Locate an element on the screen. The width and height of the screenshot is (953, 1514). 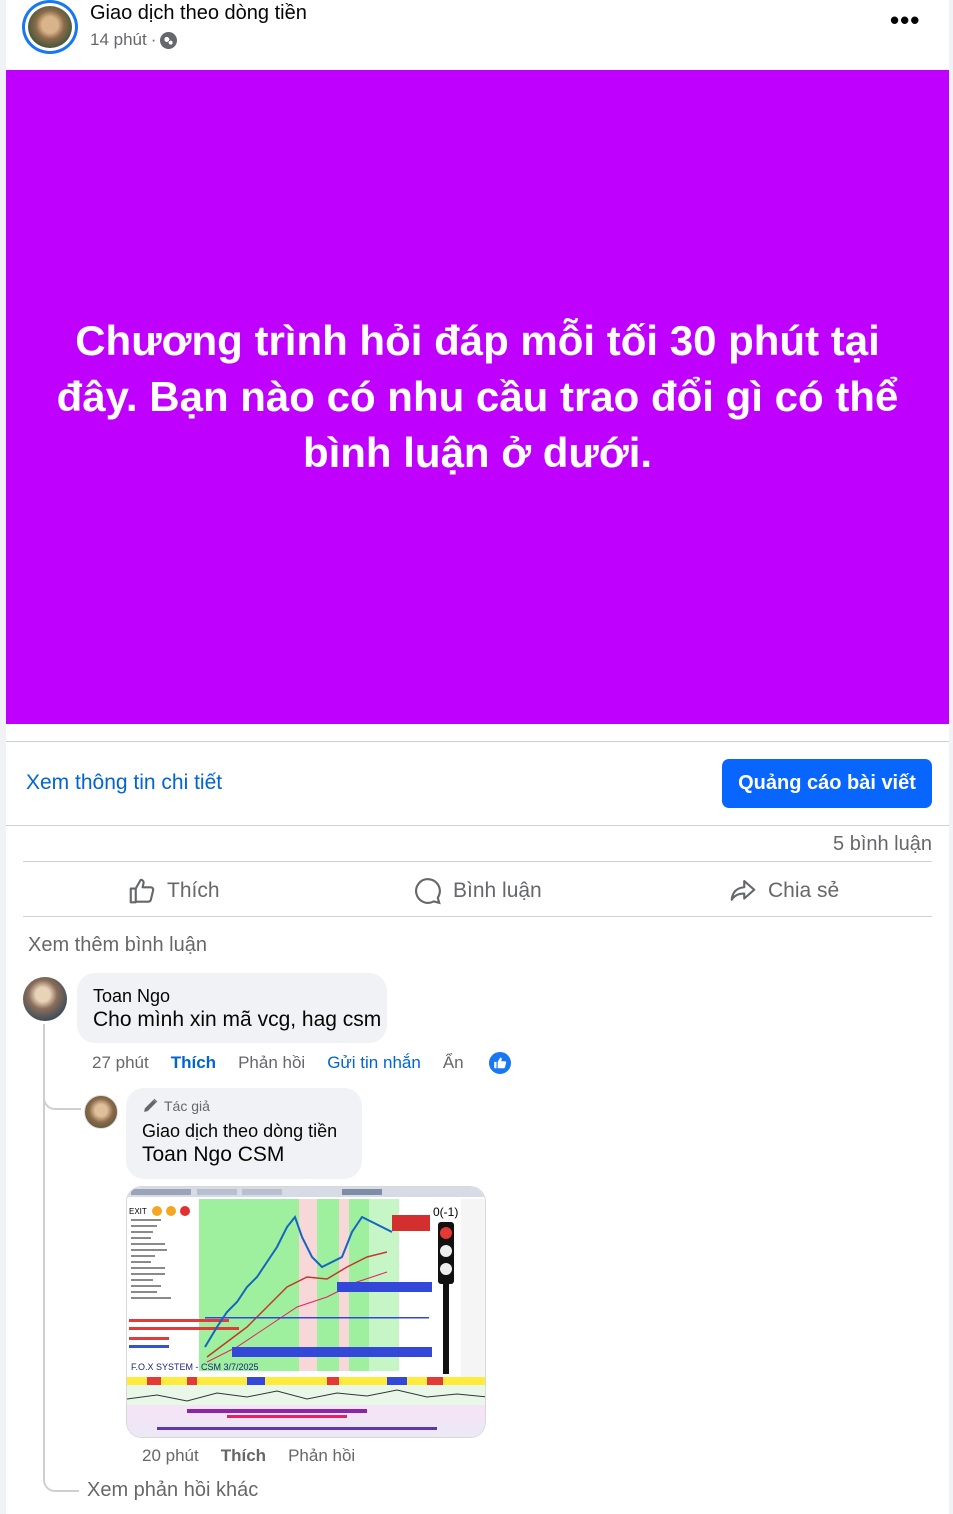
stock-chart-thumbnail: EXIT 0(-1) F.O.X SYSTEM - CSM 3/7/2025 is located at coordinates (306, 1312).